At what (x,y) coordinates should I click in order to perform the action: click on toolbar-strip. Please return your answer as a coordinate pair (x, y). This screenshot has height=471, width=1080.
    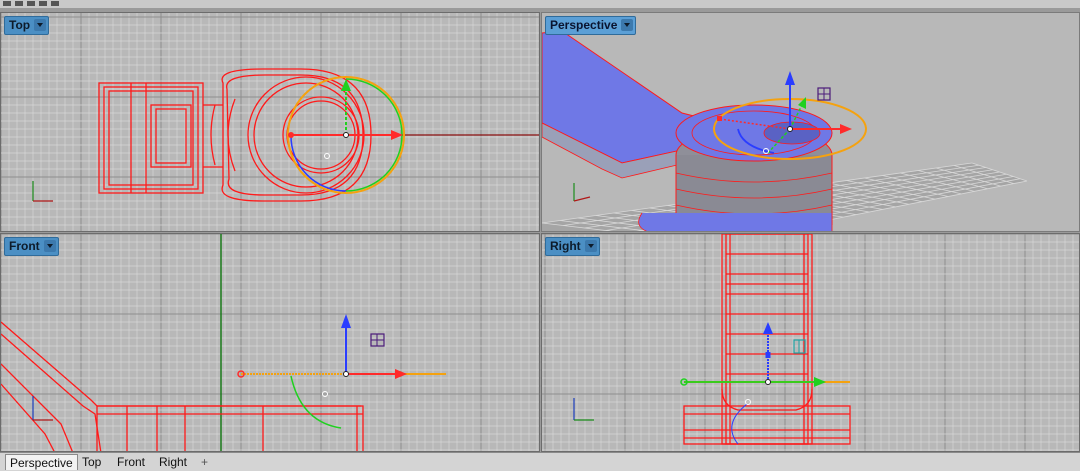
    Looking at the image, I should click on (540, 4).